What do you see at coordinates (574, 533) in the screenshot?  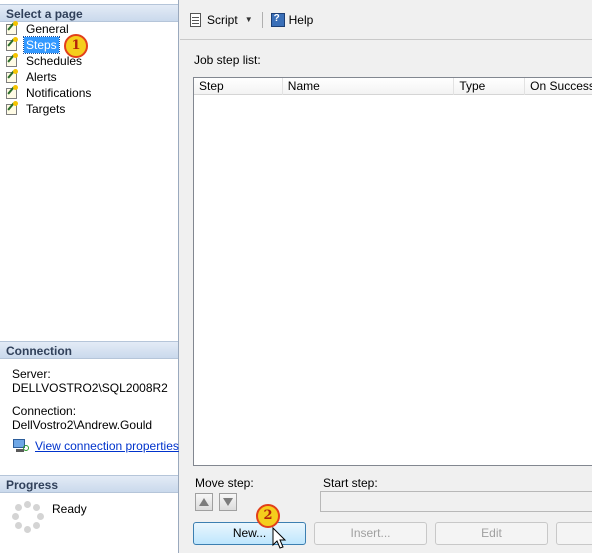 I see `delete-step-button` at bounding box center [574, 533].